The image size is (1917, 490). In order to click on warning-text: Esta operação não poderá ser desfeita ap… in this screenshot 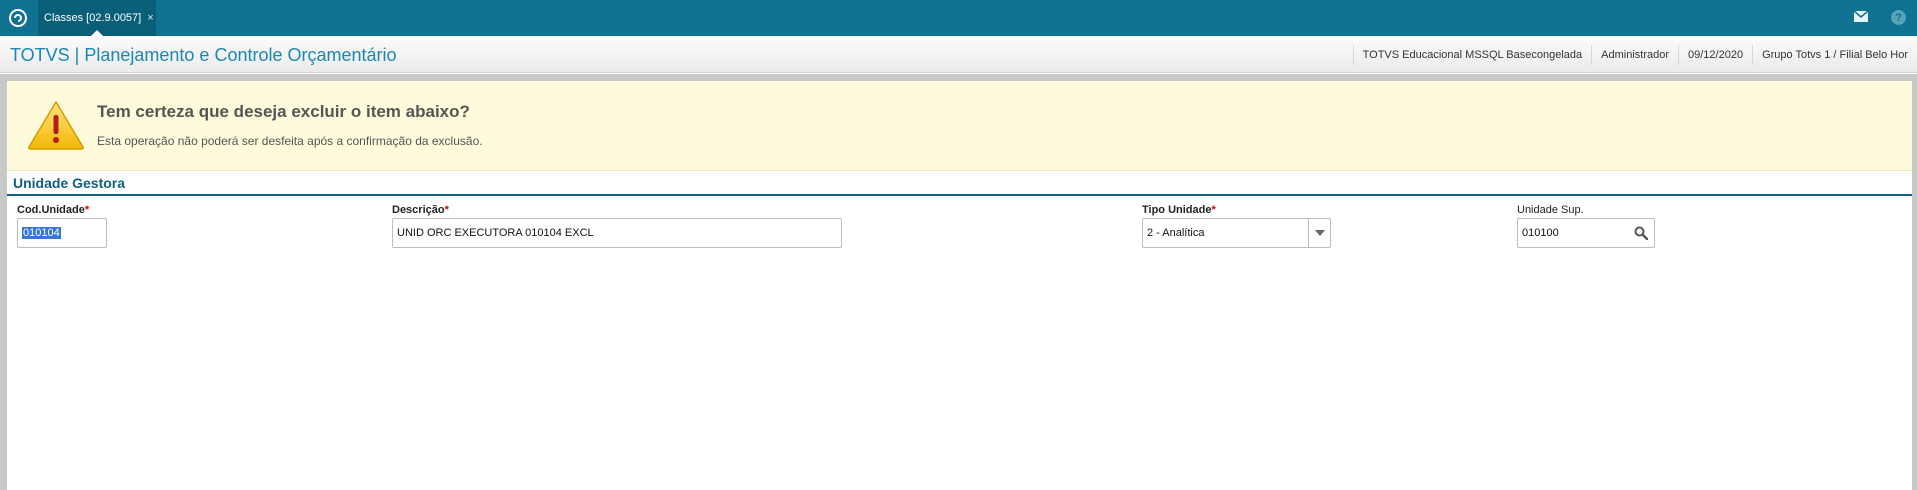, I will do `click(290, 141)`.